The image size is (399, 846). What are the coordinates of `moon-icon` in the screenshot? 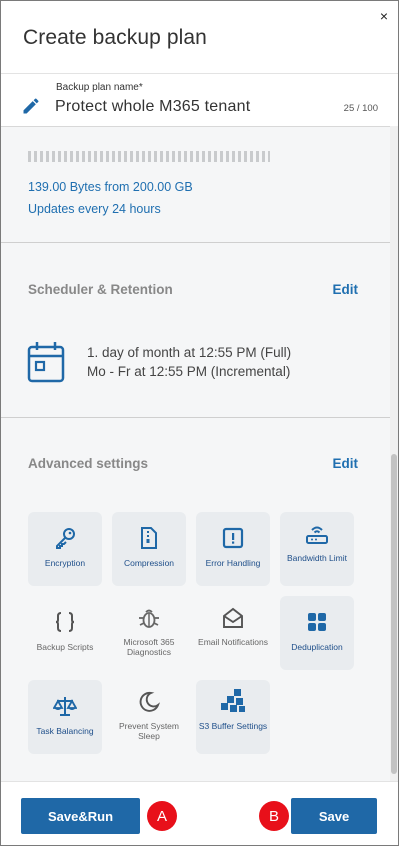 It's located at (150, 701).